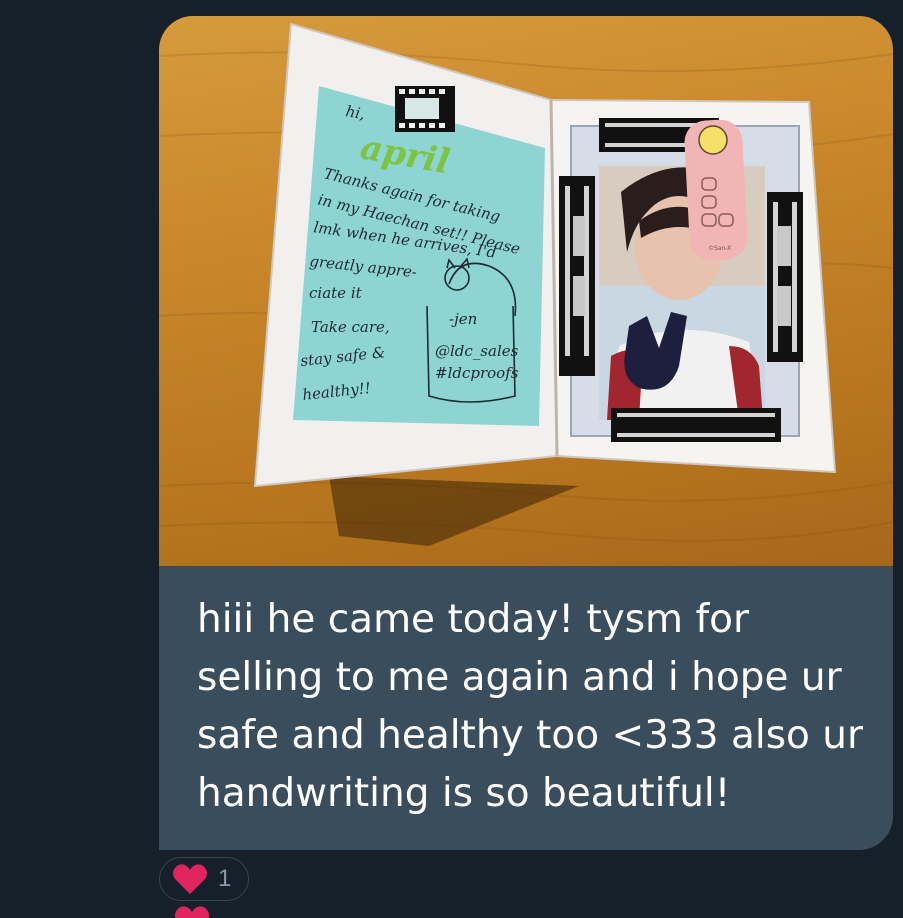  I want to click on note-line-0: hi,, so click(355, 112).